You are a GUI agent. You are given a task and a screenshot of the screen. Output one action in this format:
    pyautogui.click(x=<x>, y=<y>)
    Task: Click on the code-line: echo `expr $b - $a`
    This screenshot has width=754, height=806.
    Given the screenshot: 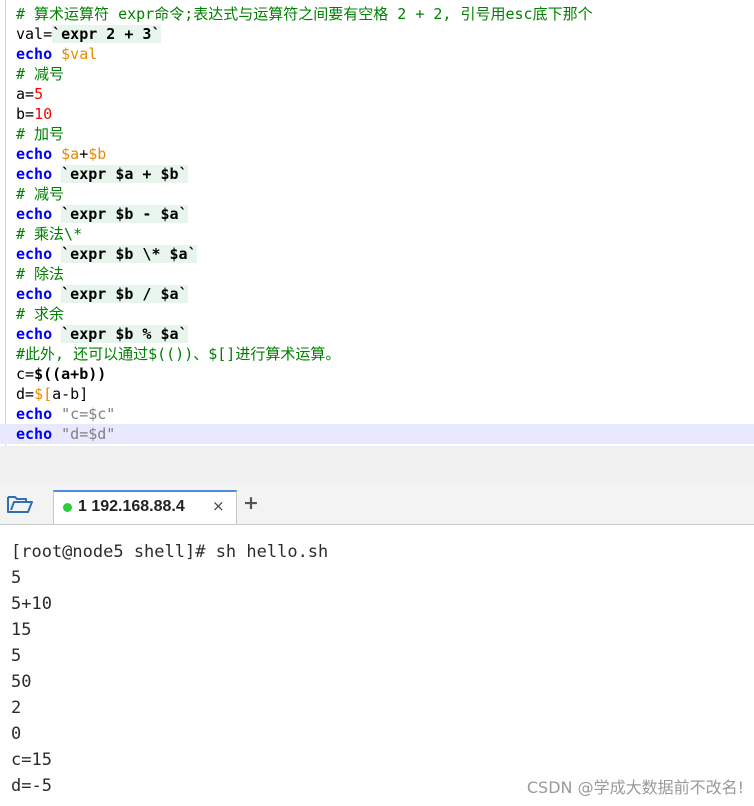 What is the action you would take?
    pyautogui.click(x=102, y=214)
    